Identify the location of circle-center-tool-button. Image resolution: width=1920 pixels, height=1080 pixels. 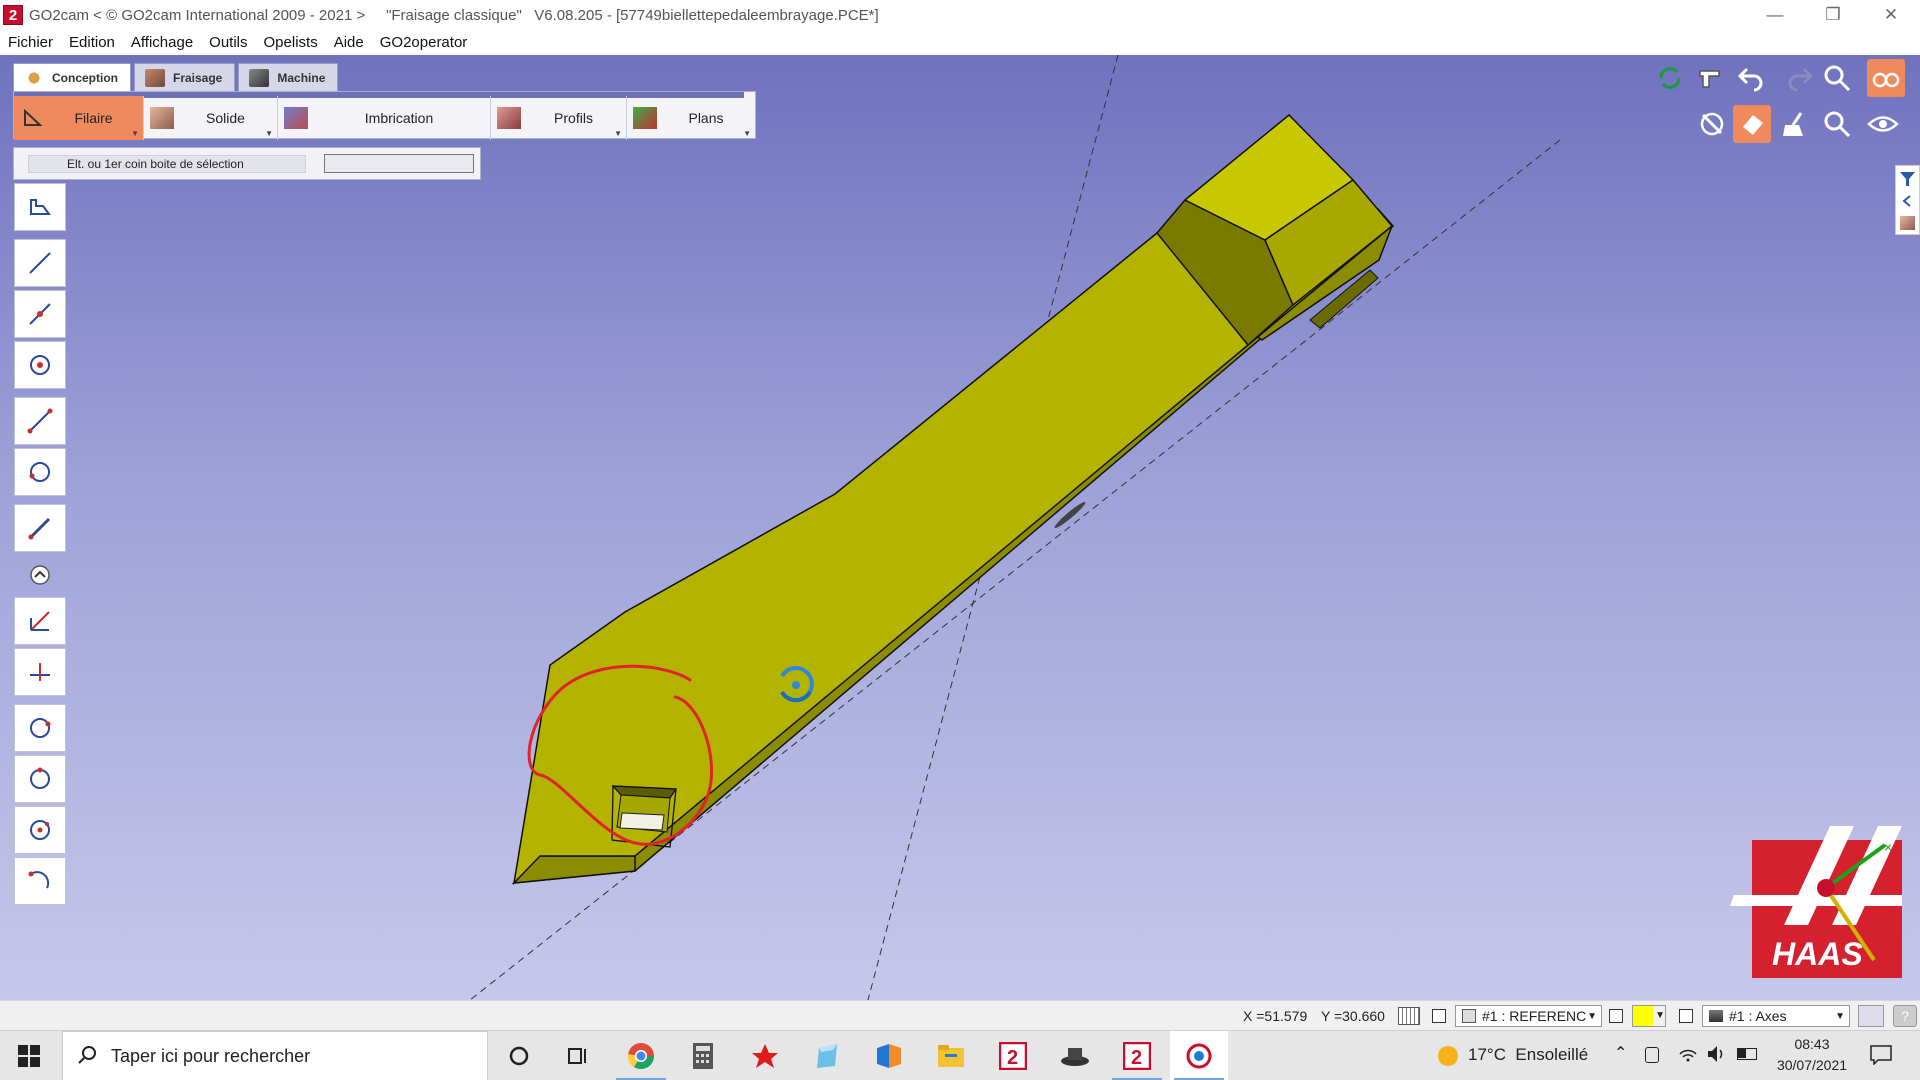
(40, 830).